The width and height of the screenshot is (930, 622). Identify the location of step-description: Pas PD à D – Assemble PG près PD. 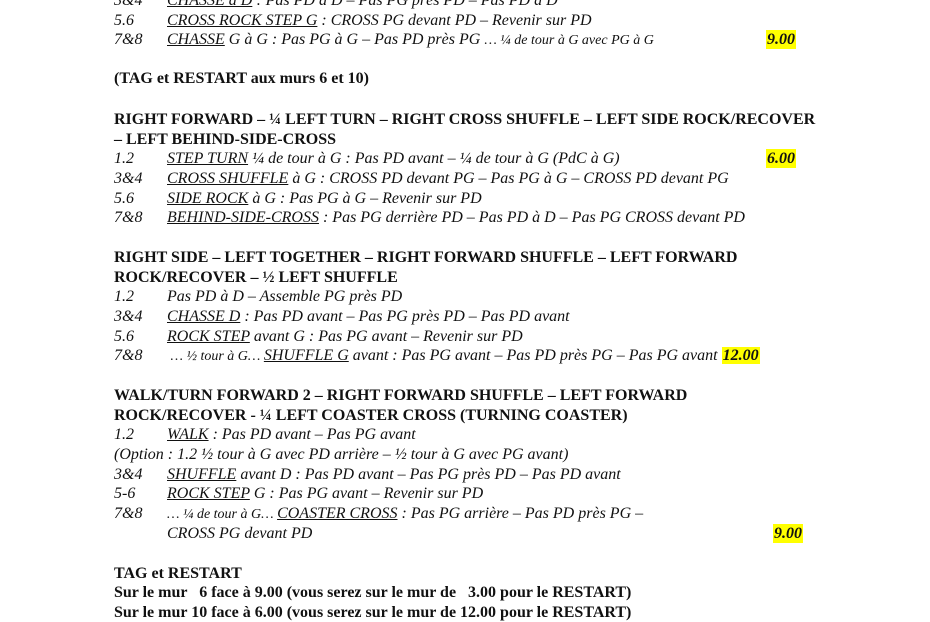
(285, 296).